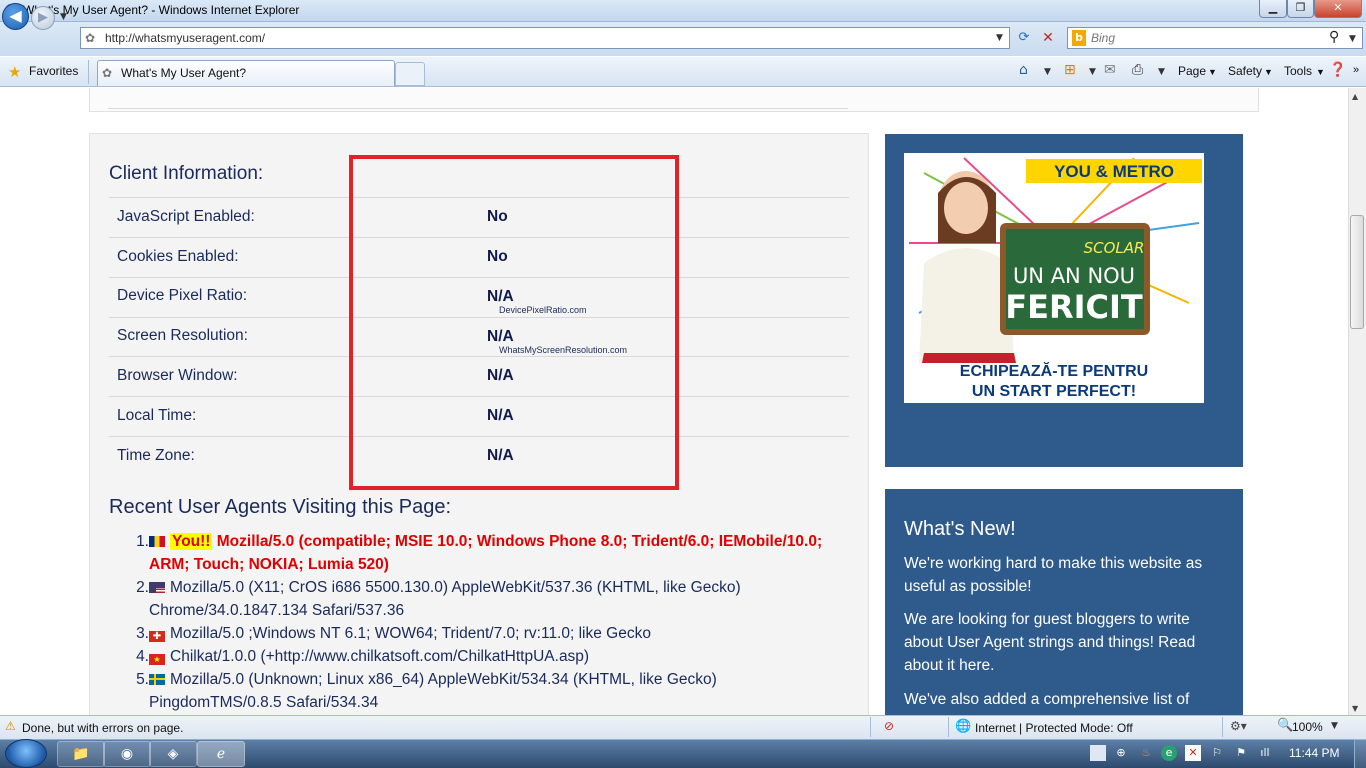 Image resolution: width=1366 pixels, height=768 pixels. What do you see at coordinates (102, 728) in the screenshot?
I see `status-text: Done, but with errors on page.` at bounding box center [102, 728].